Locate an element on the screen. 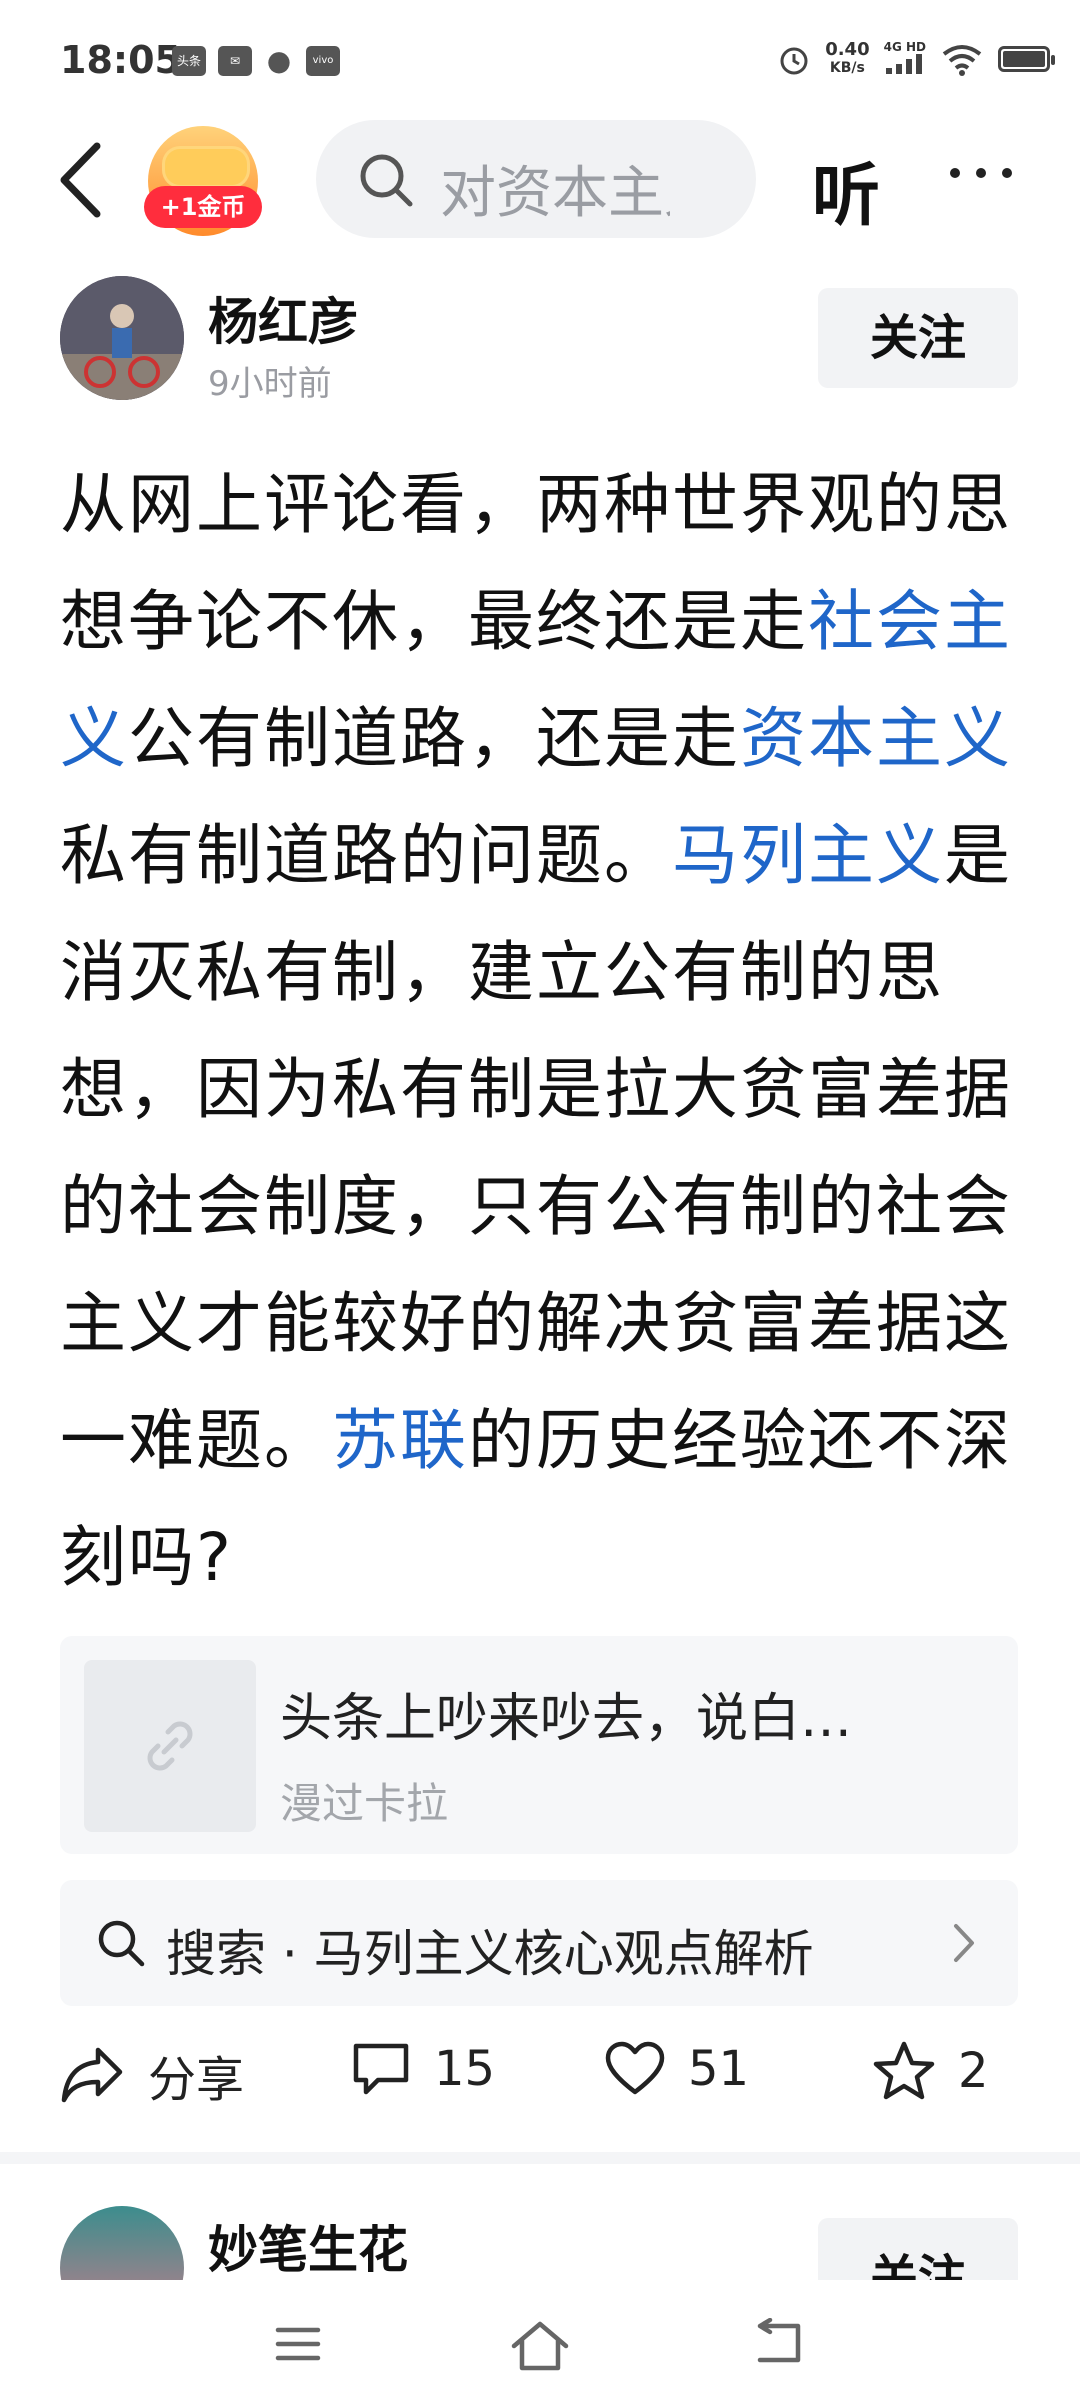 Image resolution: width=1080 pixels, height=2408 pixels. share-icon is located at coordinates (92, 2075).